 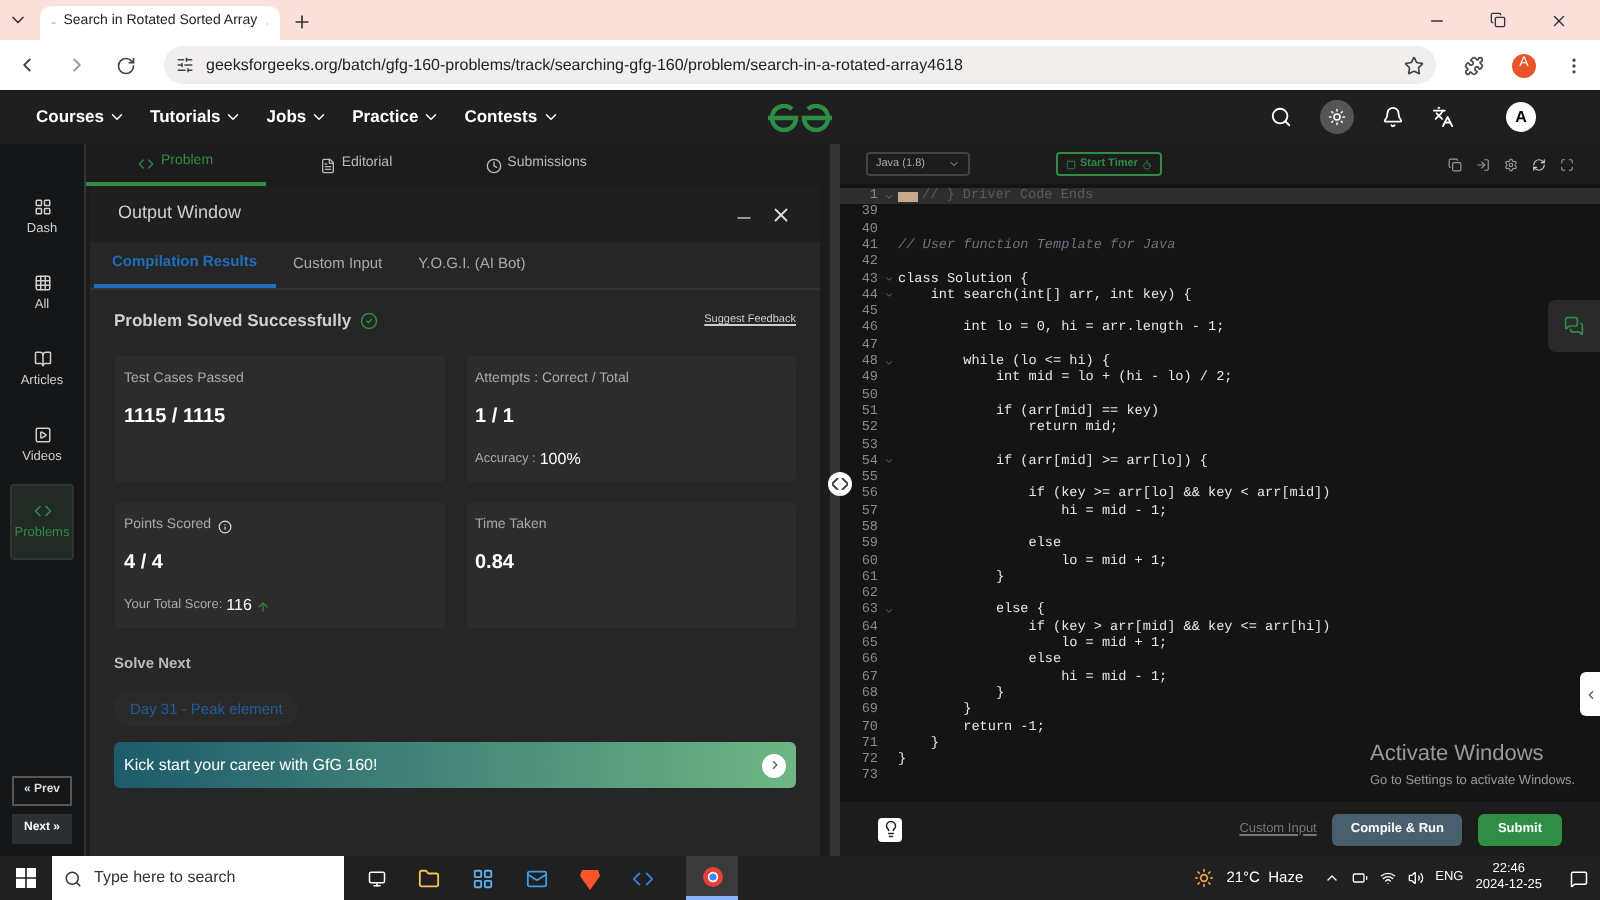 I want to click on lion-shield-icon, so click(x=590, y=878).